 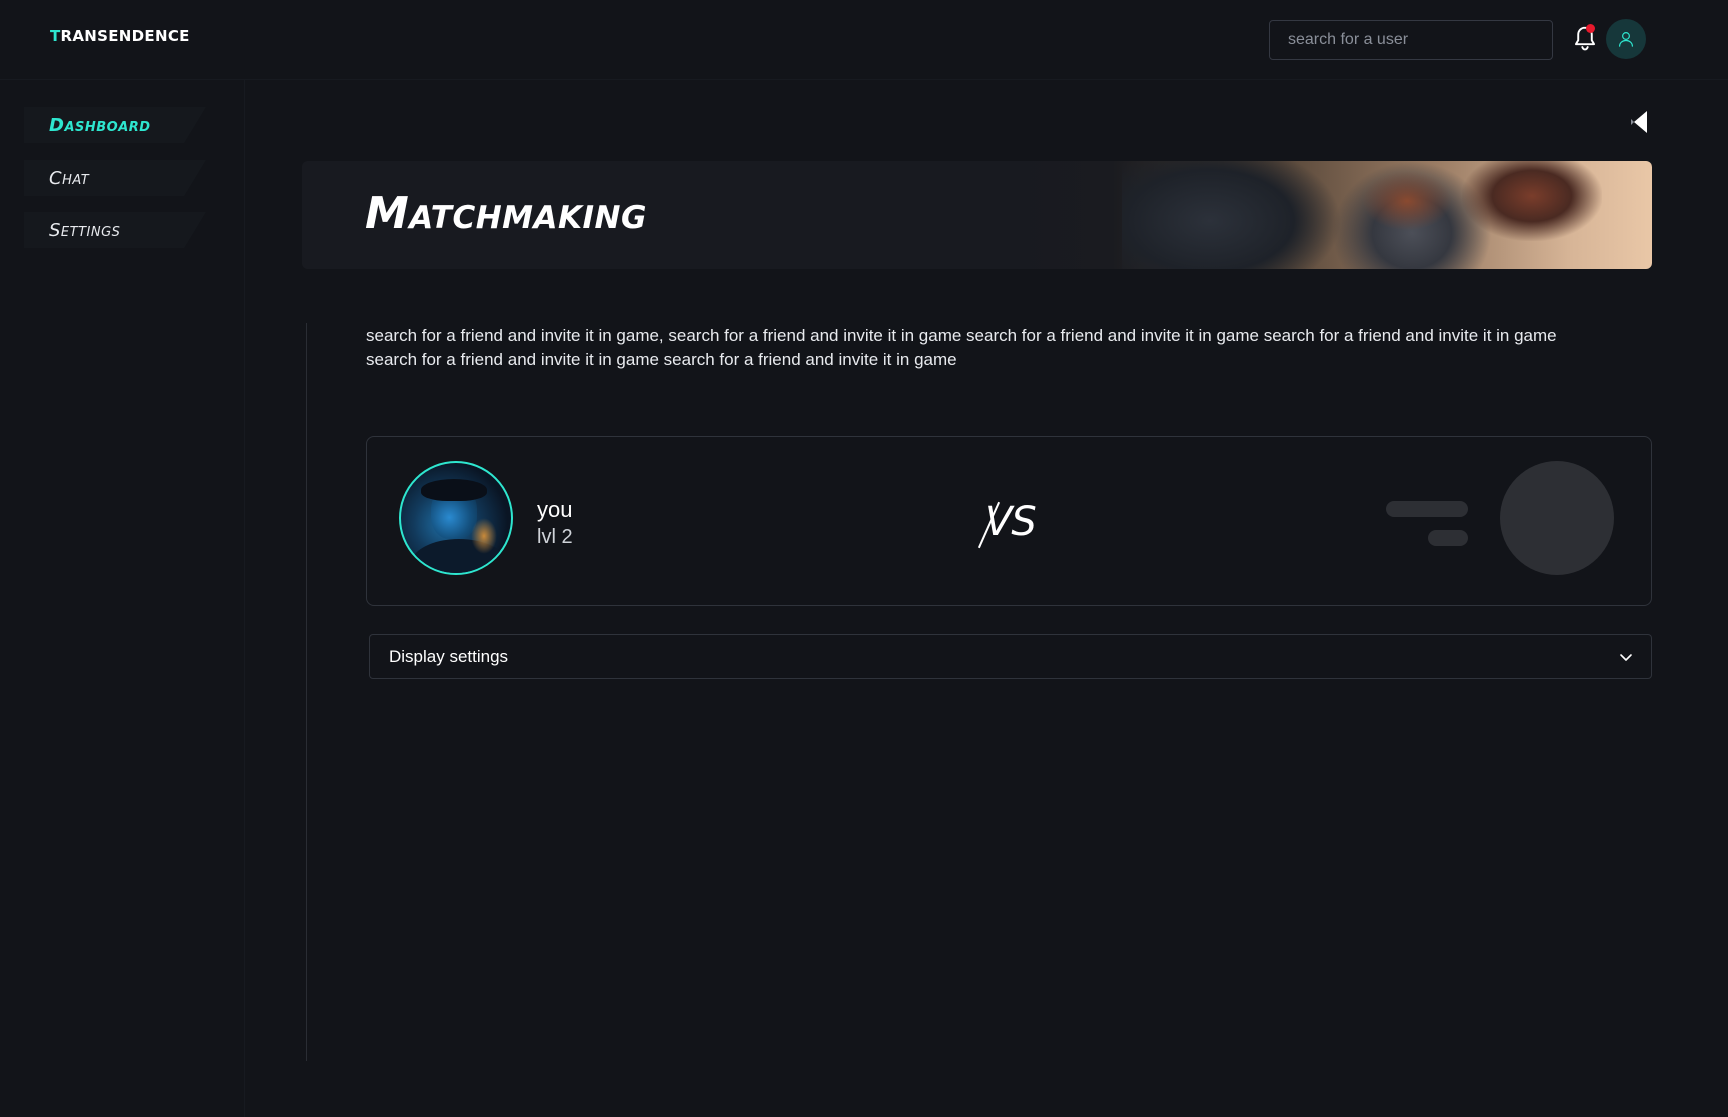 What do you see at coordinates (555, 509) in the screenshot?
I see `player-name: you` at bounding box center [555, 509].